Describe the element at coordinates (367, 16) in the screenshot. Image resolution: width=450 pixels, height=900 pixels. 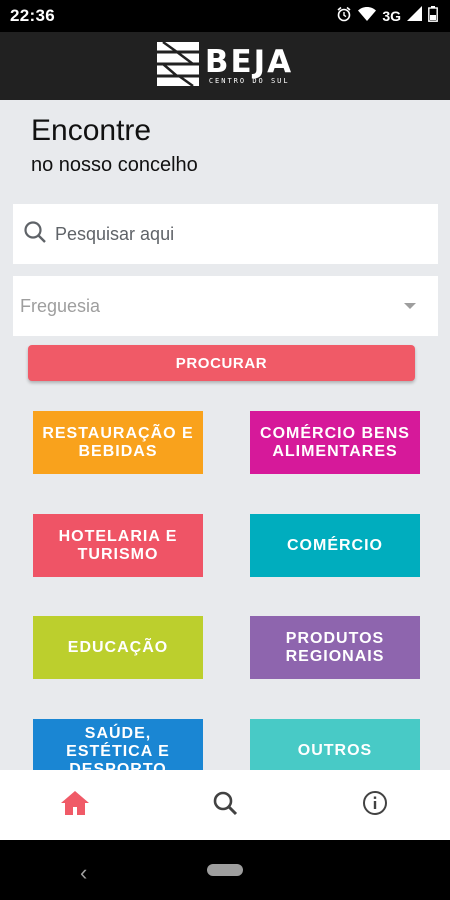
I see `wifi-icon` at that location.